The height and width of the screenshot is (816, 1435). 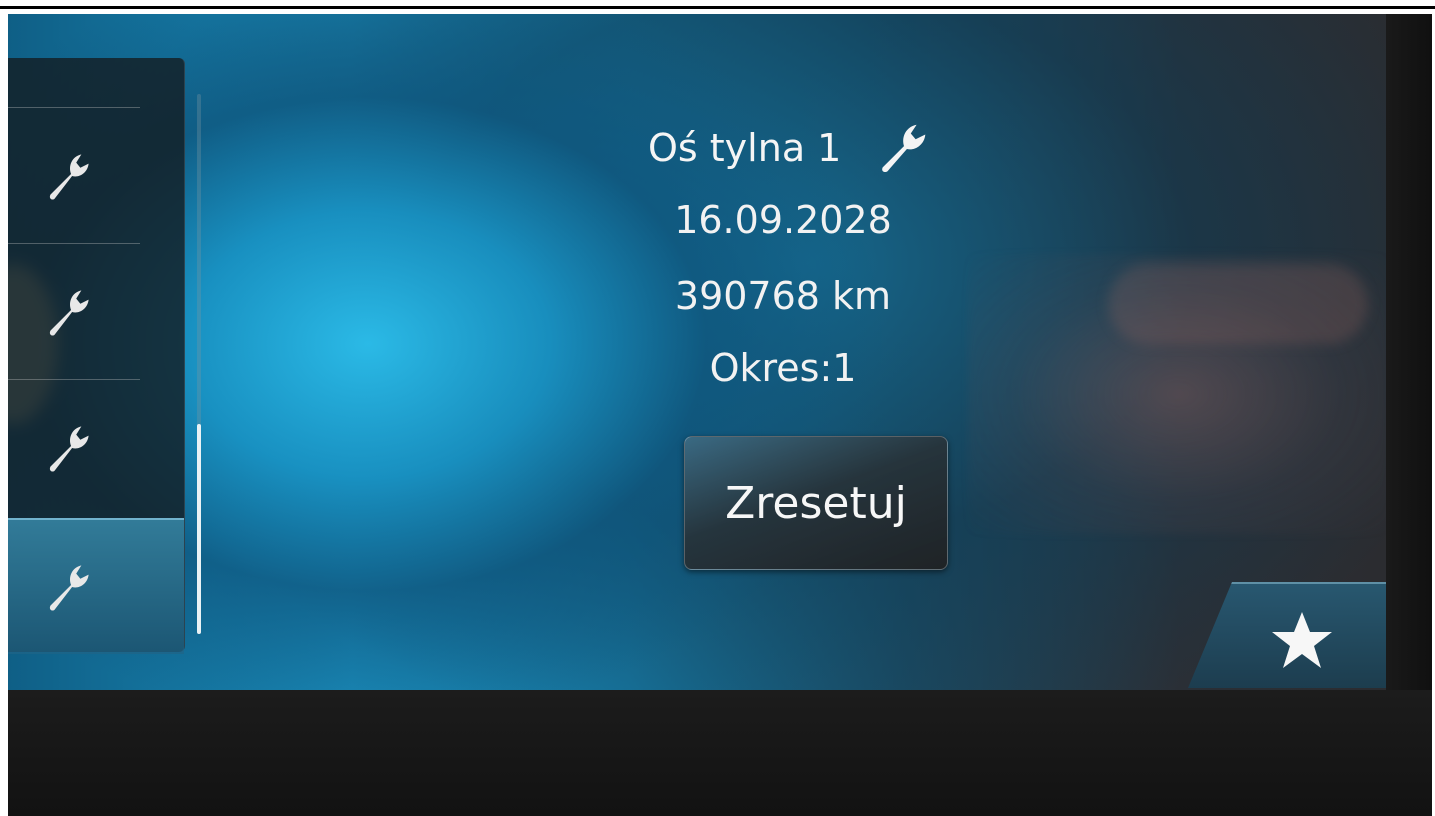 I want to click on service-distance: 390768 km, so click(x=783, y=296).